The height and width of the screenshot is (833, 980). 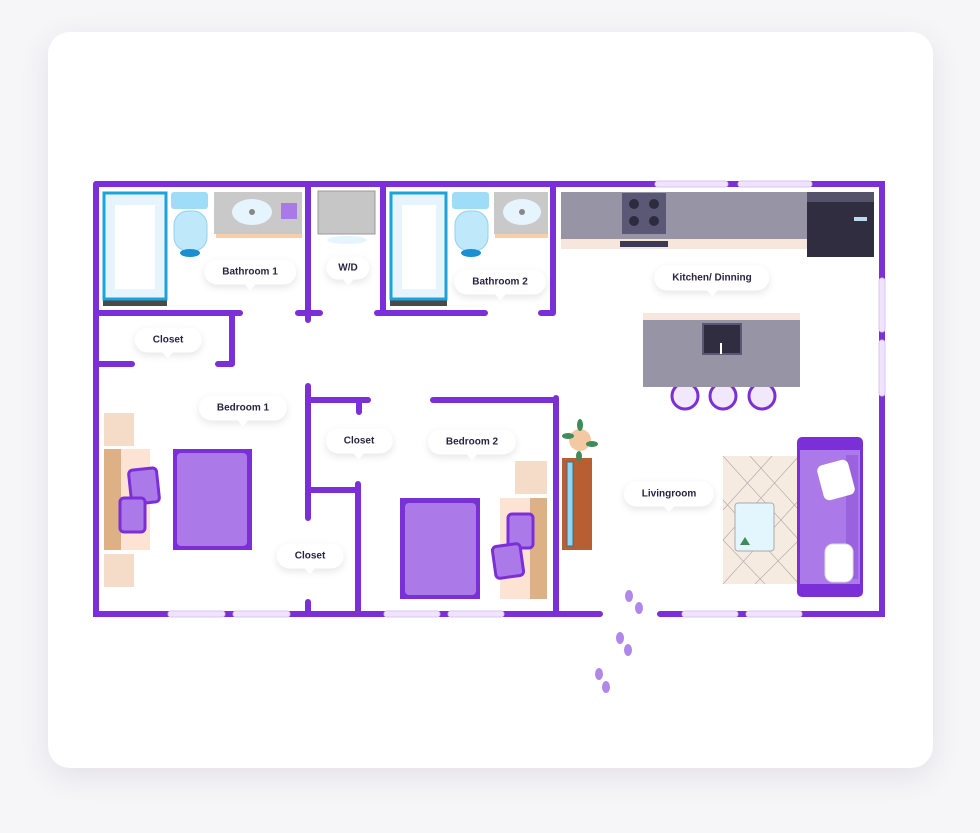 I want to click on refrigerator-icon, so click(x=840, y=224).